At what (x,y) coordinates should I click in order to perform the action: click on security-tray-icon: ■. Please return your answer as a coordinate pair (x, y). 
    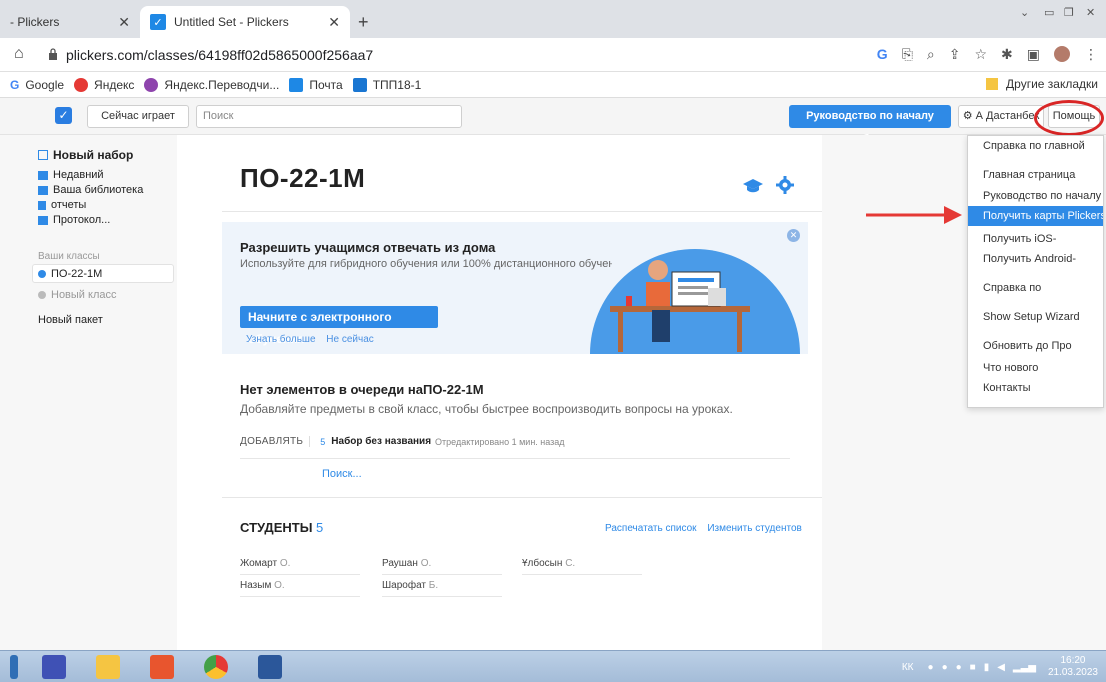
    Looking at the image, I should click on (973, 667).